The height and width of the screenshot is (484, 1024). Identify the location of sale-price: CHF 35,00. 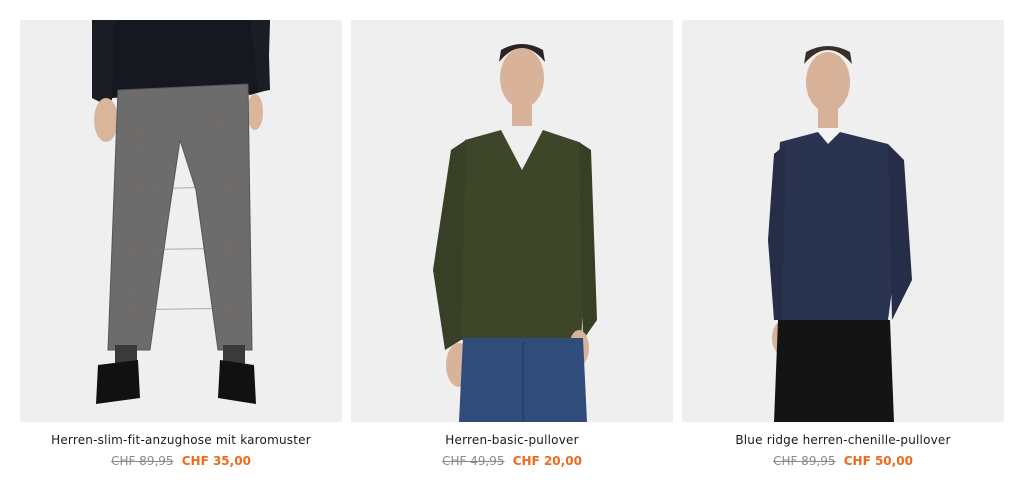
(216, 461).